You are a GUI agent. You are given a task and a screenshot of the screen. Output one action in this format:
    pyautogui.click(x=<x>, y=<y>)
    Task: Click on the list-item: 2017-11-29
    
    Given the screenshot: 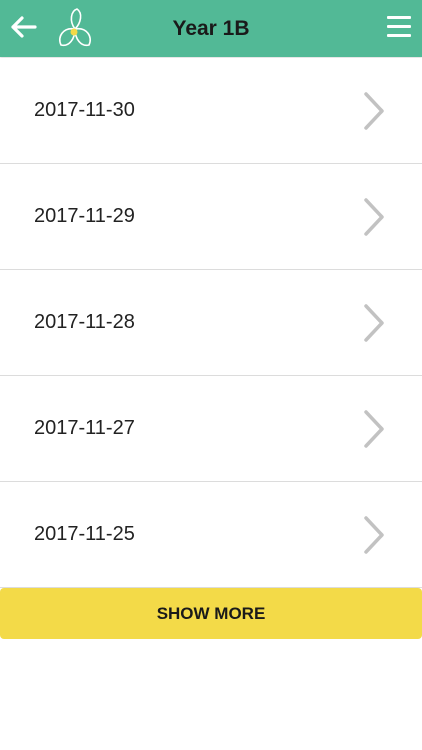 What is the action you would take?
    pyautogui.click(x=211, y=217)
    